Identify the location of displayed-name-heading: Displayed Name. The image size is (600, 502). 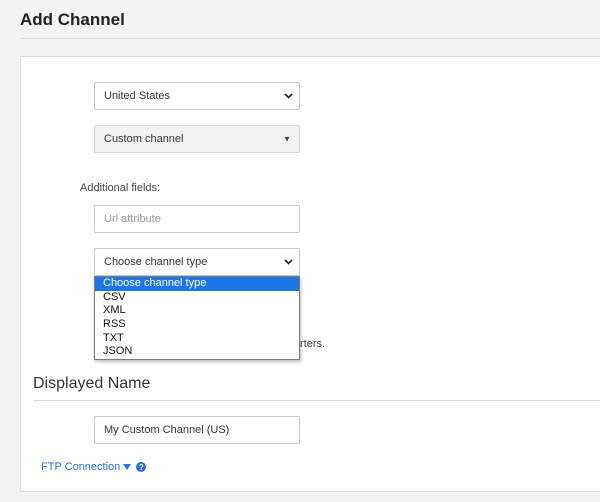
(92, 383).